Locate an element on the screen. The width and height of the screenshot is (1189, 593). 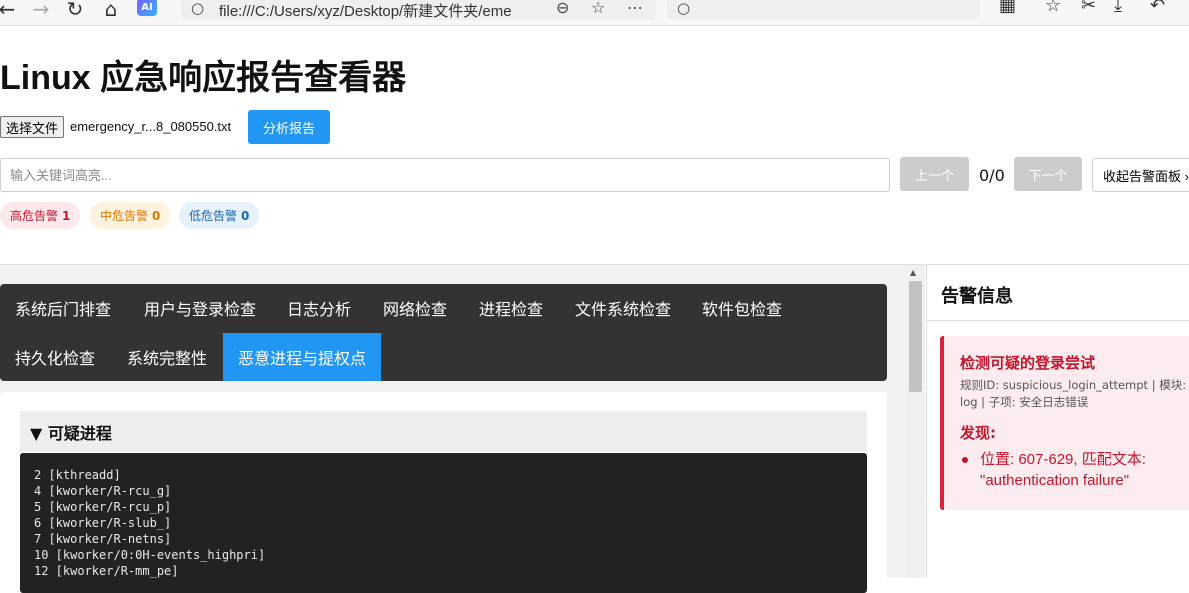
keyword-highlight-input is located at coordinates (445, 175).